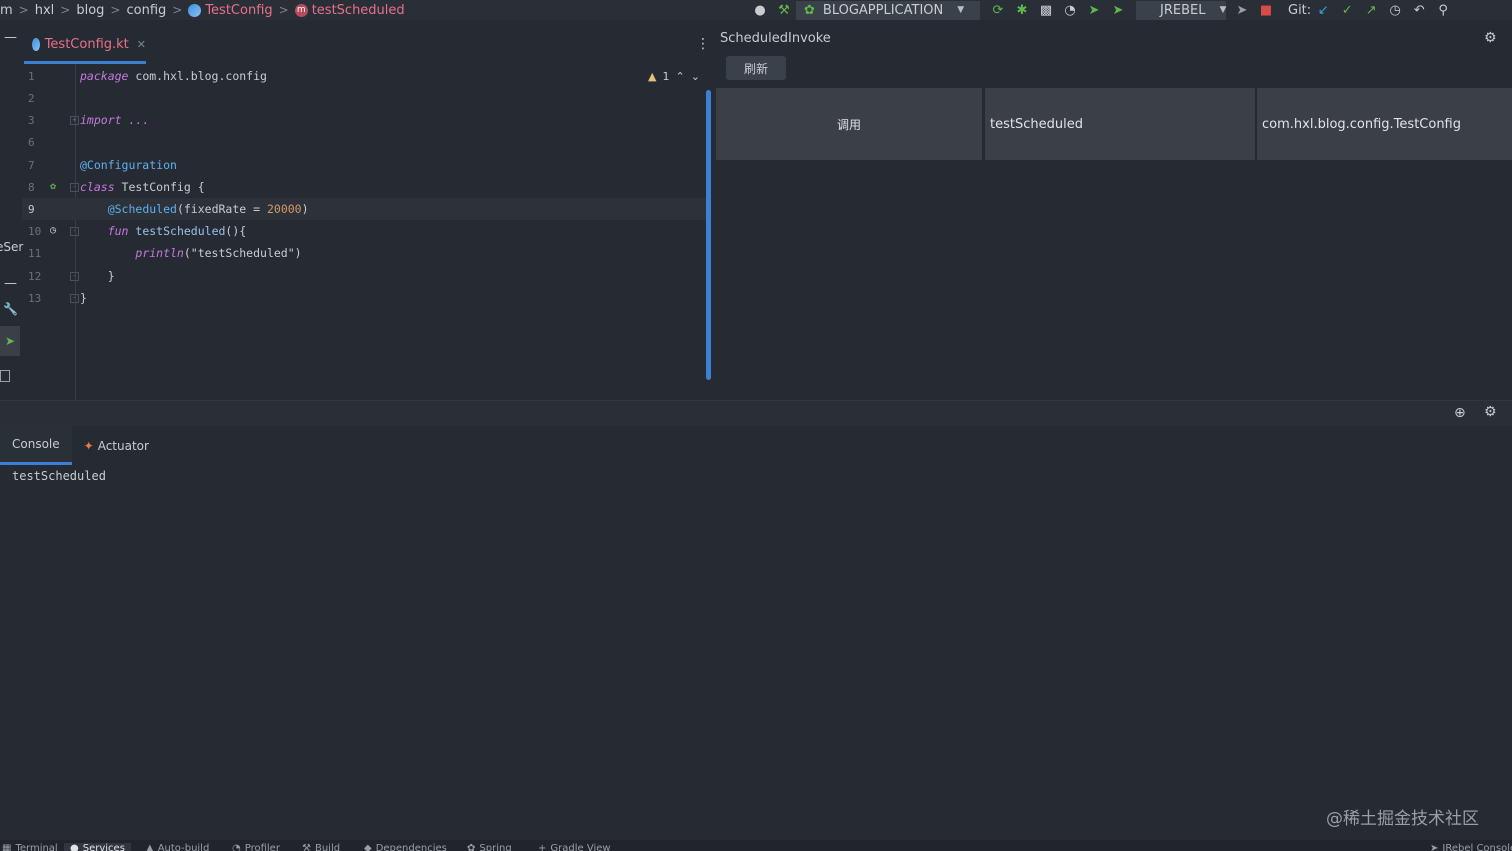 This screenshot has width=1512, height=851. What do you see at coordinates (5, 376) in the screenshot?
I see `layout-icon` at bounding box center [5, 376].